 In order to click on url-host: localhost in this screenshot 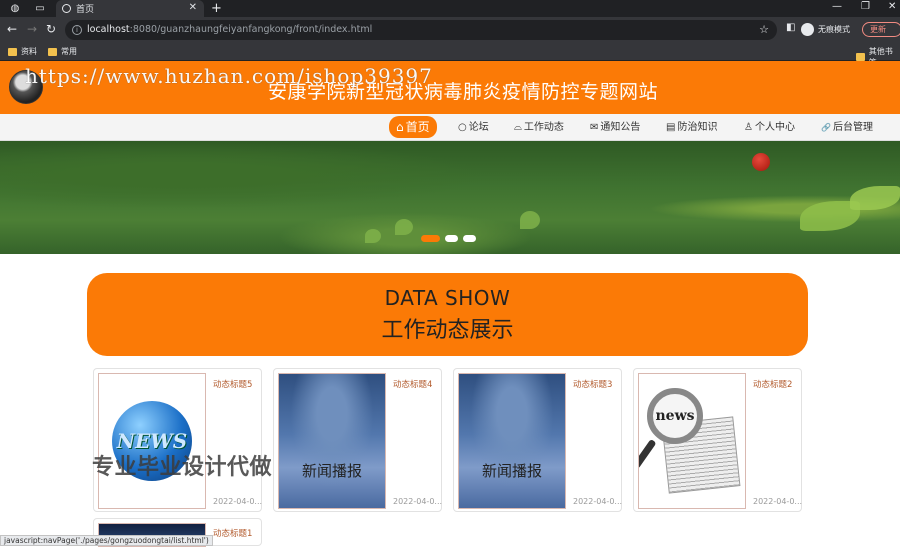, I will do `click(108, 29)`.